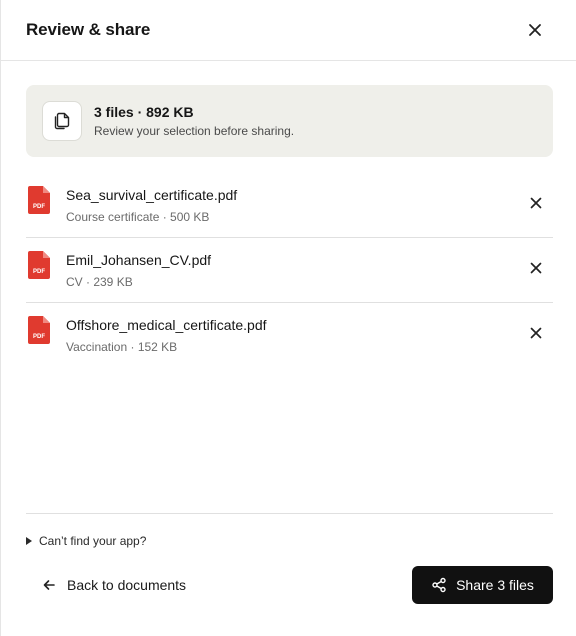 The image size is (576, 636). What do you see at coordinates (139, 260) in the screenshot?
I see `file-name: Emil_Johansen_CV.pdf` at bounding box center [139, 260].